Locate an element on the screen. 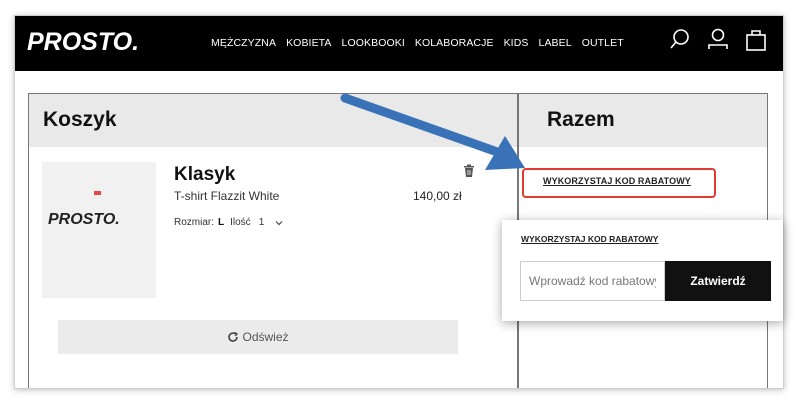  cart-title: Koszyk is located at coordinates (80, 119).